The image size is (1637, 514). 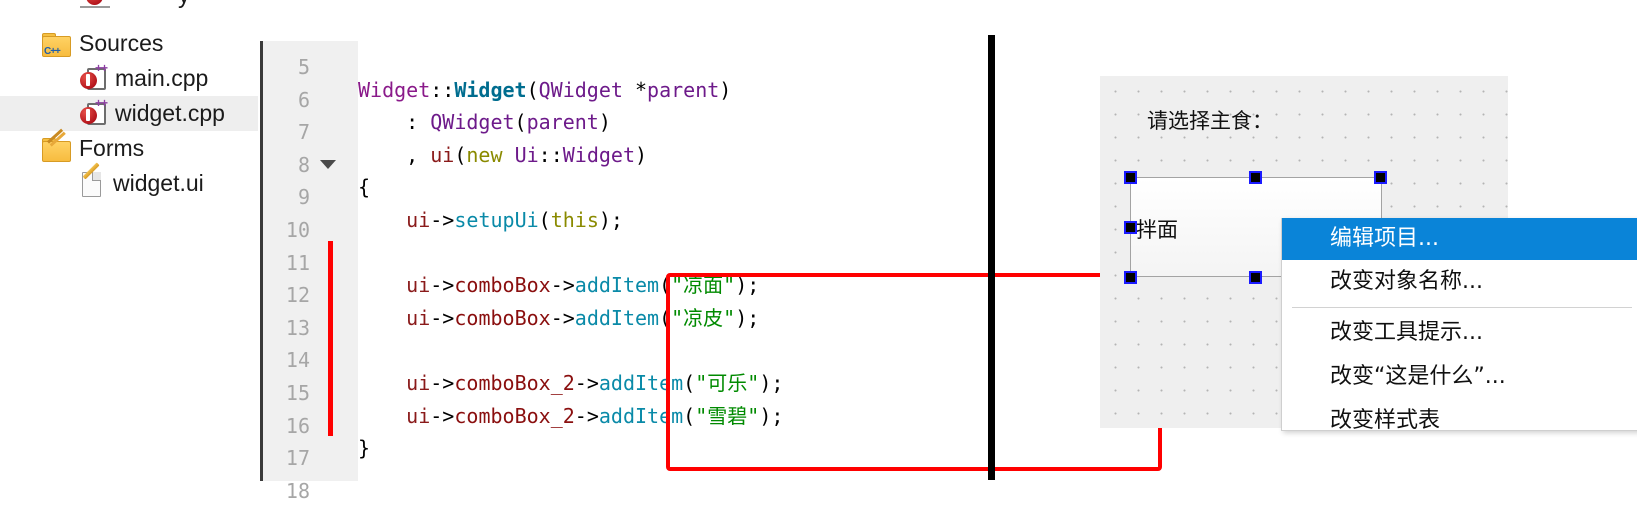 What do you see at coordinates (297, 393) in the screenshot?
I see `line-number: 15` at bounding box center [297, 393].